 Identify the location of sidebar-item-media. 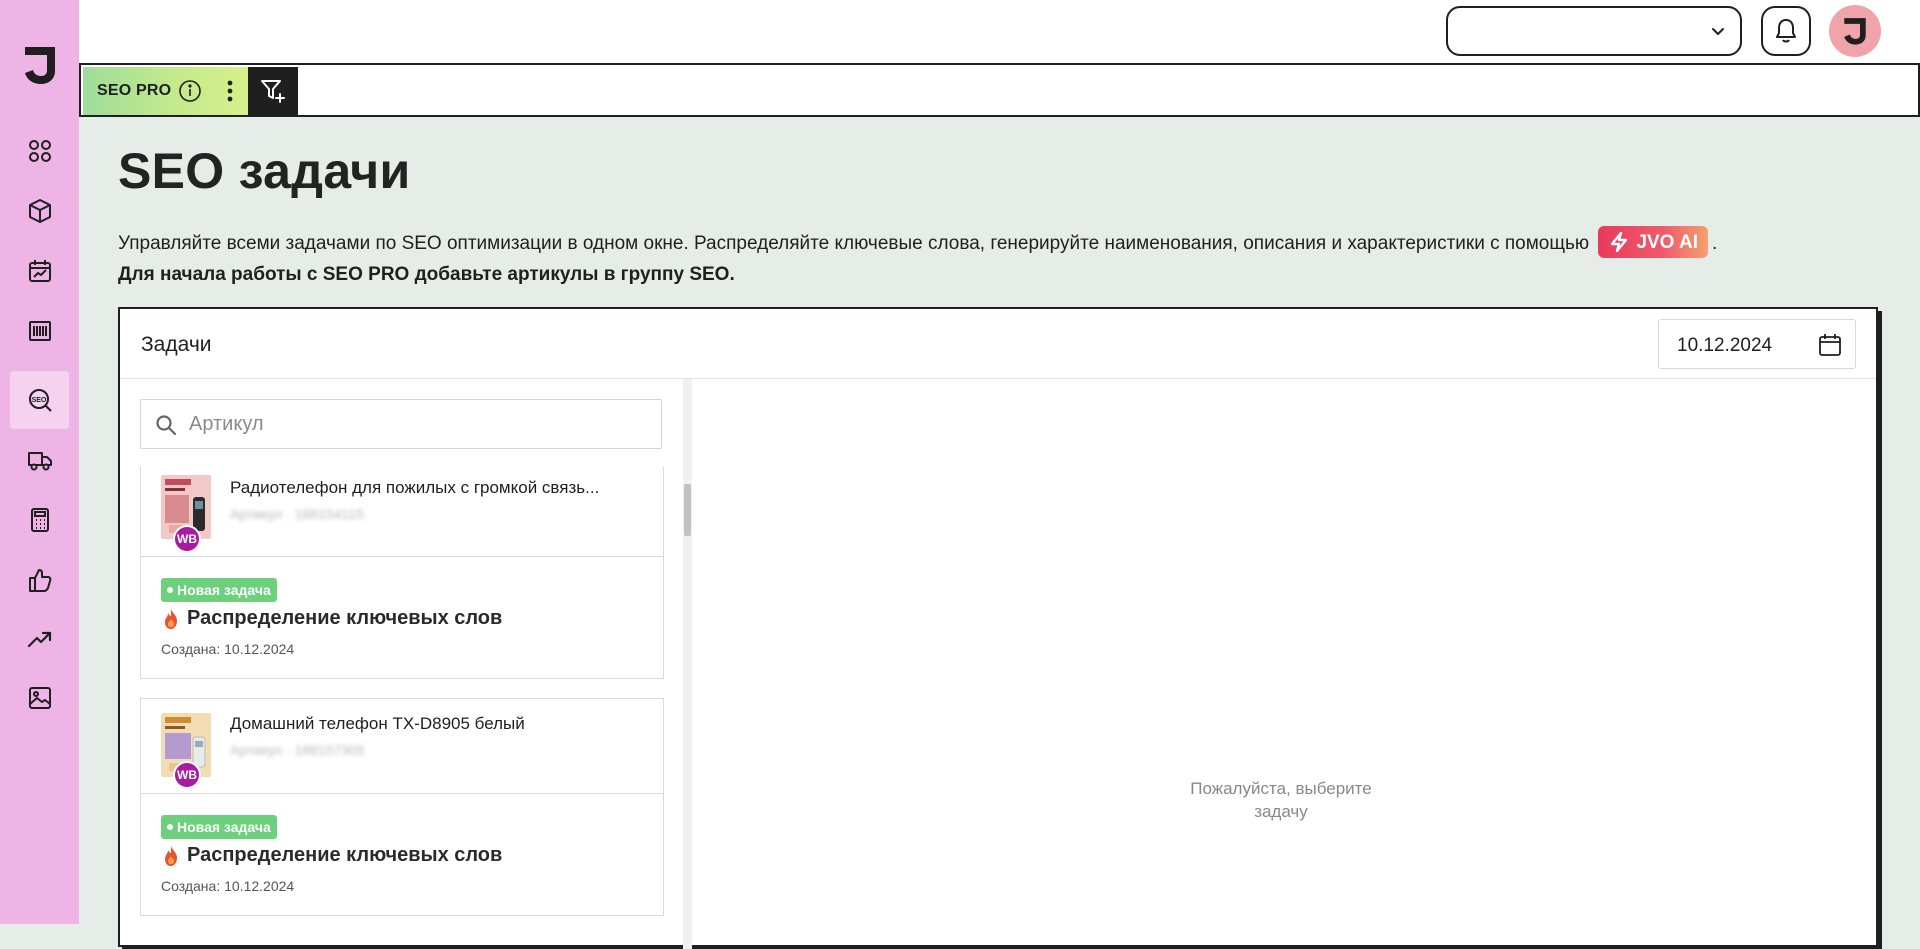
(39, 698).